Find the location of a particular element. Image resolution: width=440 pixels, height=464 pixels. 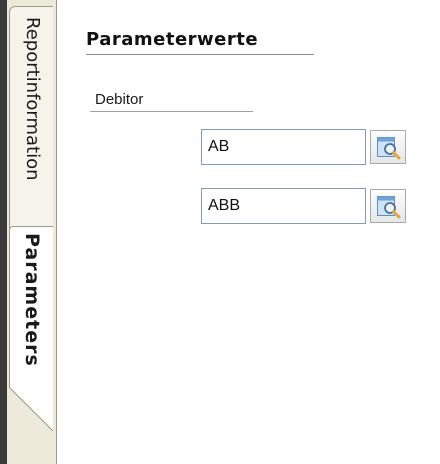

tab-parameters: Parameters is located at coordinates (31, 328).